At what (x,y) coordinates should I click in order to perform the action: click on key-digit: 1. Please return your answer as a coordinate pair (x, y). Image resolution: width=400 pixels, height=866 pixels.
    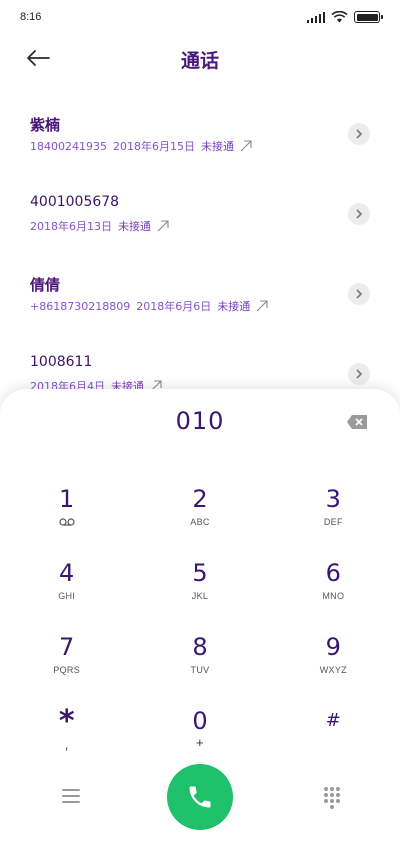
    Looking at the image, I should click on (67, 499).